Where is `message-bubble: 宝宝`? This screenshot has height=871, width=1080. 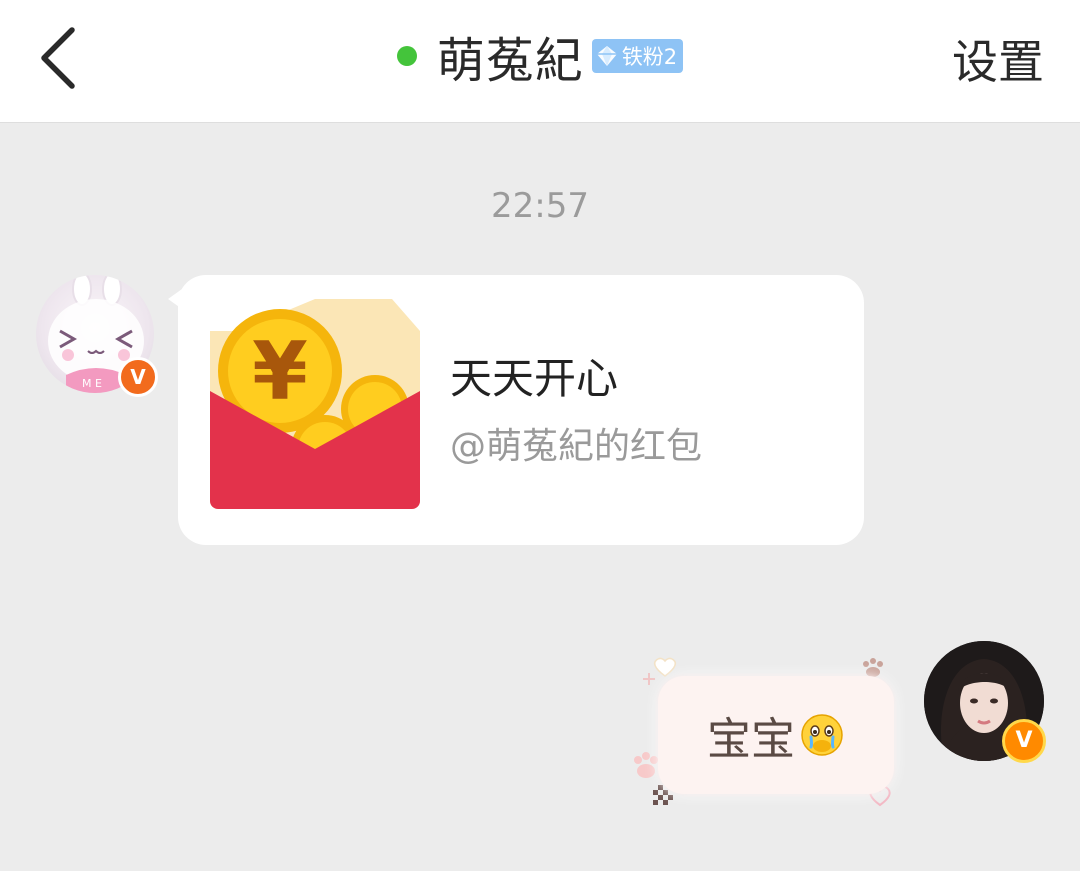 message-bubble: 宝宝 is located at coordinates (776, 735).